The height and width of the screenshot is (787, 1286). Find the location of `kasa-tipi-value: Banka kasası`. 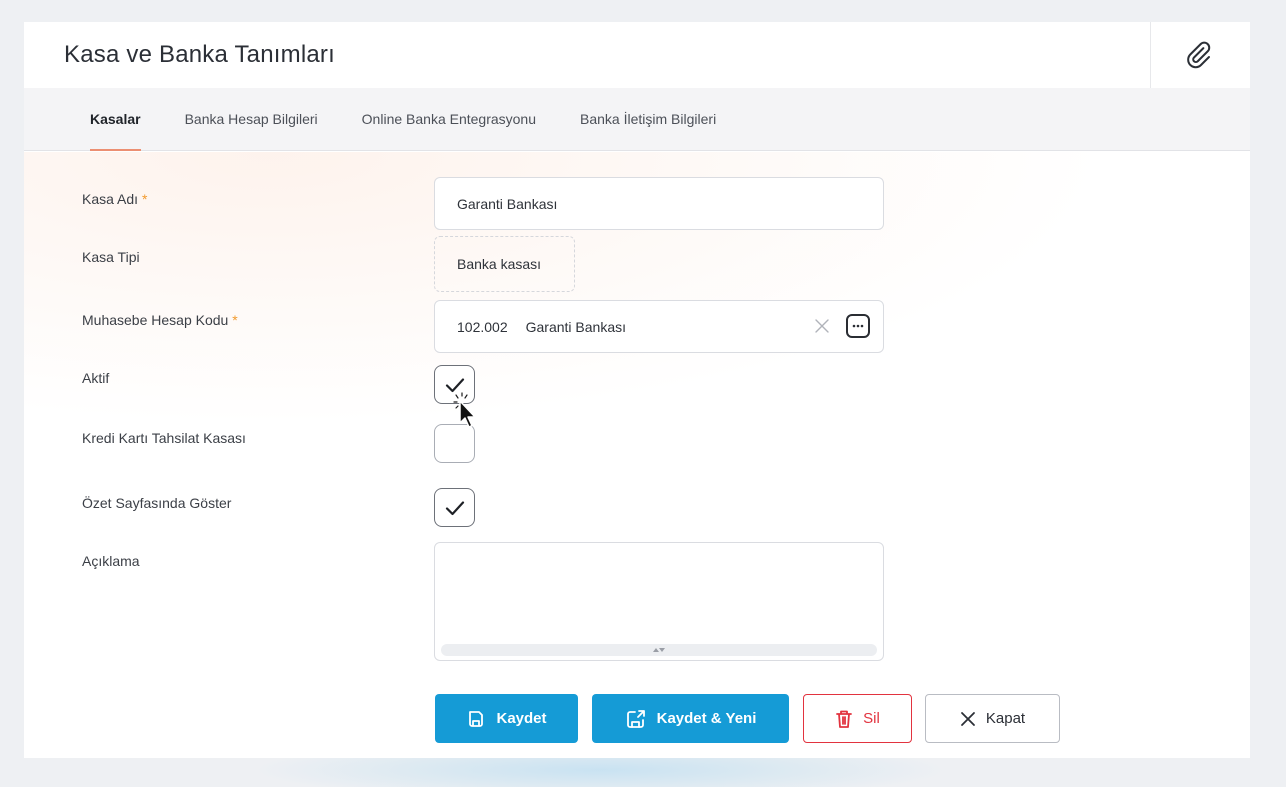

kasa-tipi-value: Banka kasası is located at coordinates (499, 264).